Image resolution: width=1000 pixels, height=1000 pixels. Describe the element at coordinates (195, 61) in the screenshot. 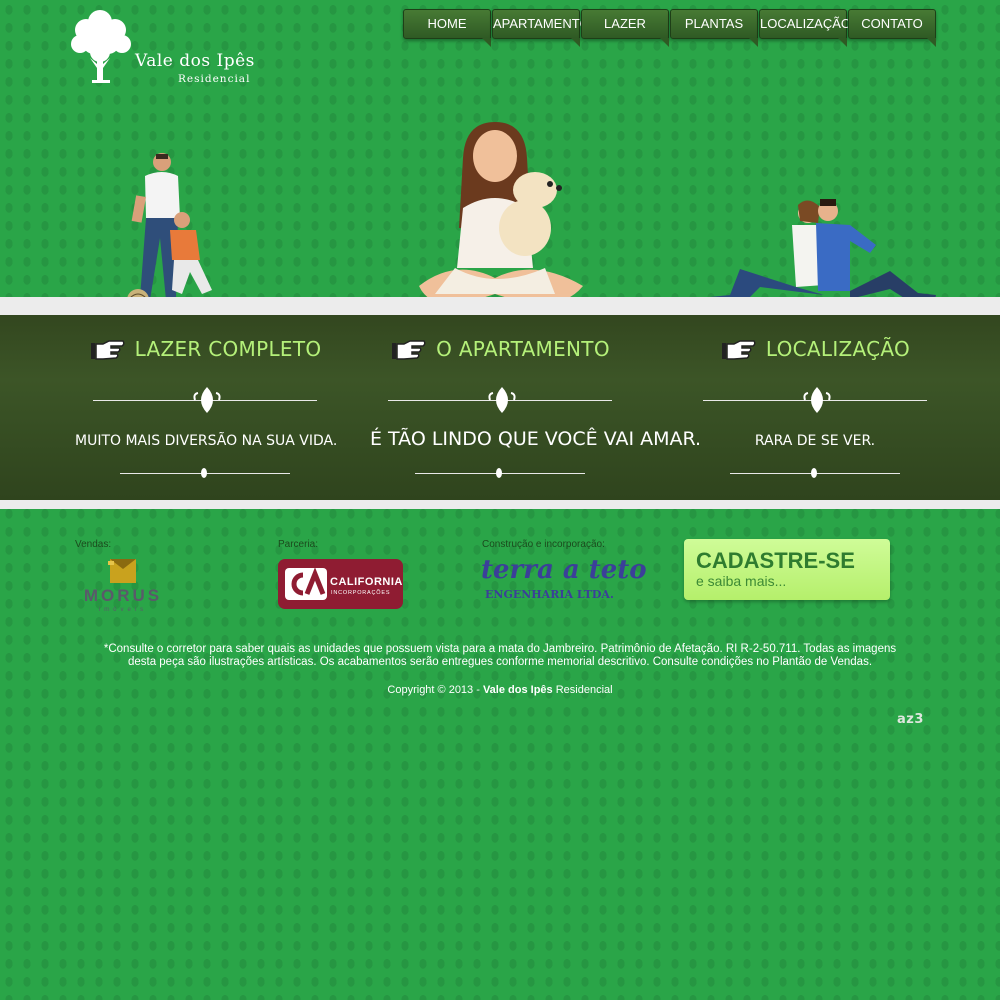

I see `brand-name: Vale dos Ipês` at that location.